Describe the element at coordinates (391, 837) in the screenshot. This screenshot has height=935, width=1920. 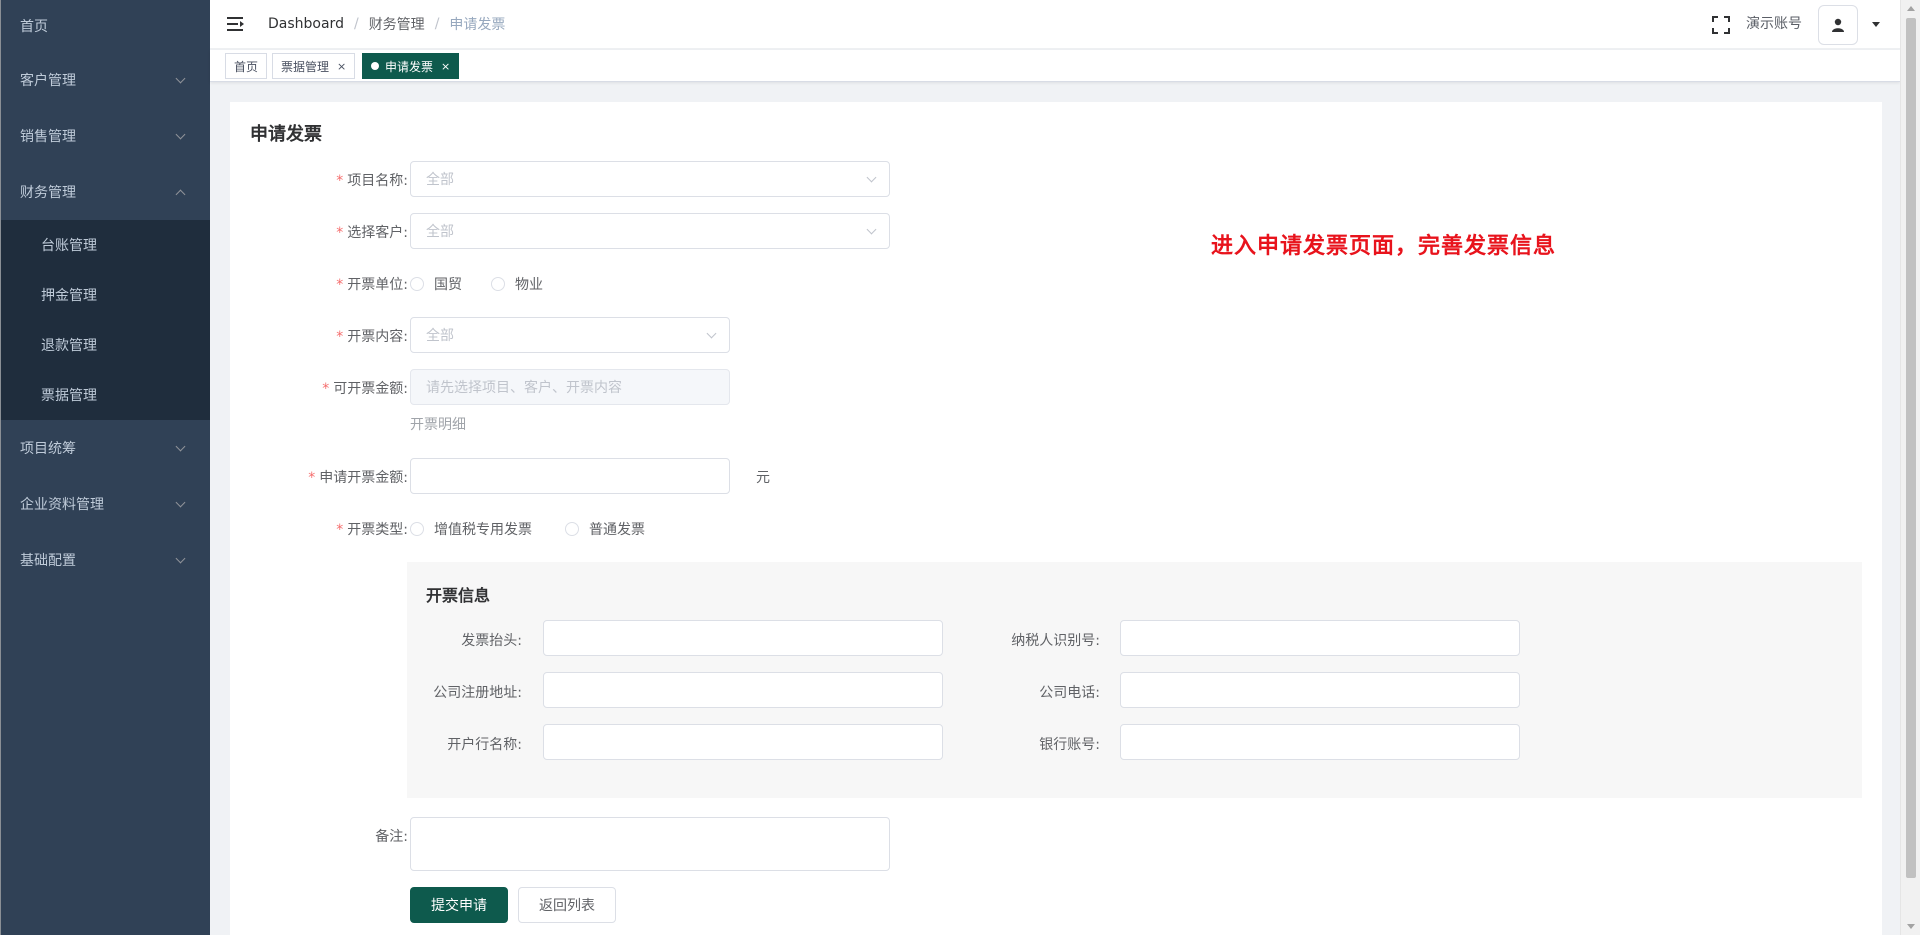
I see `remark-label: 备注:` at that location.